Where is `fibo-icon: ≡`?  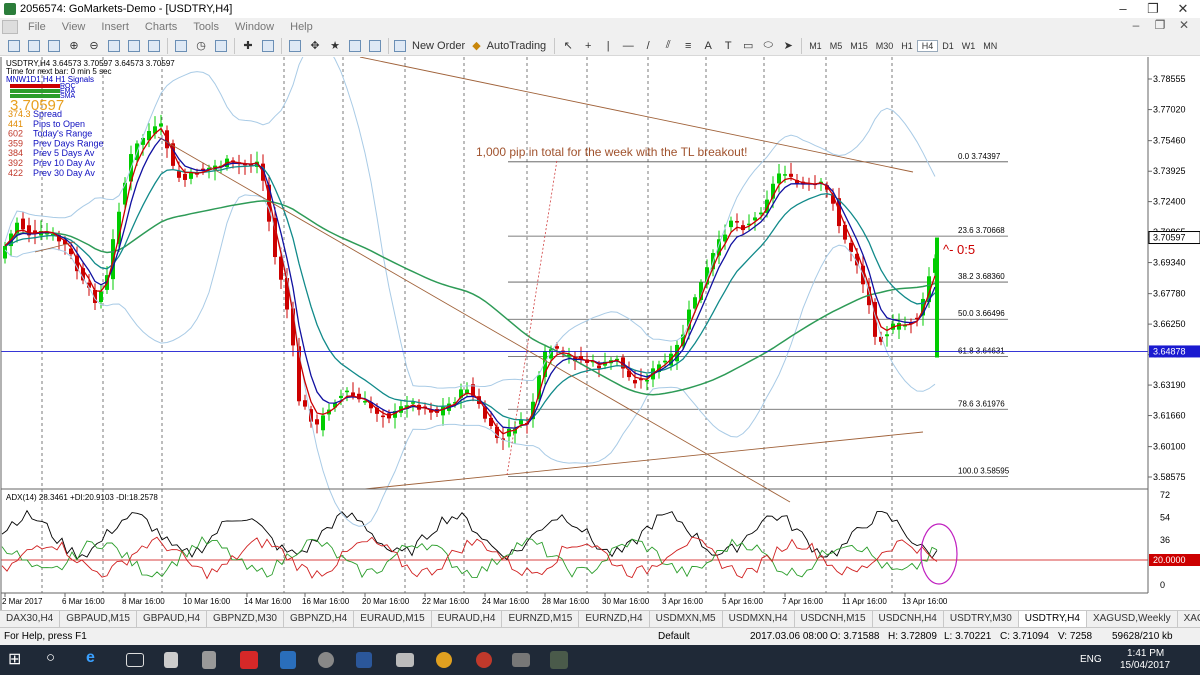 fibo-icon: ≡ is located at coordinates (688, 46).